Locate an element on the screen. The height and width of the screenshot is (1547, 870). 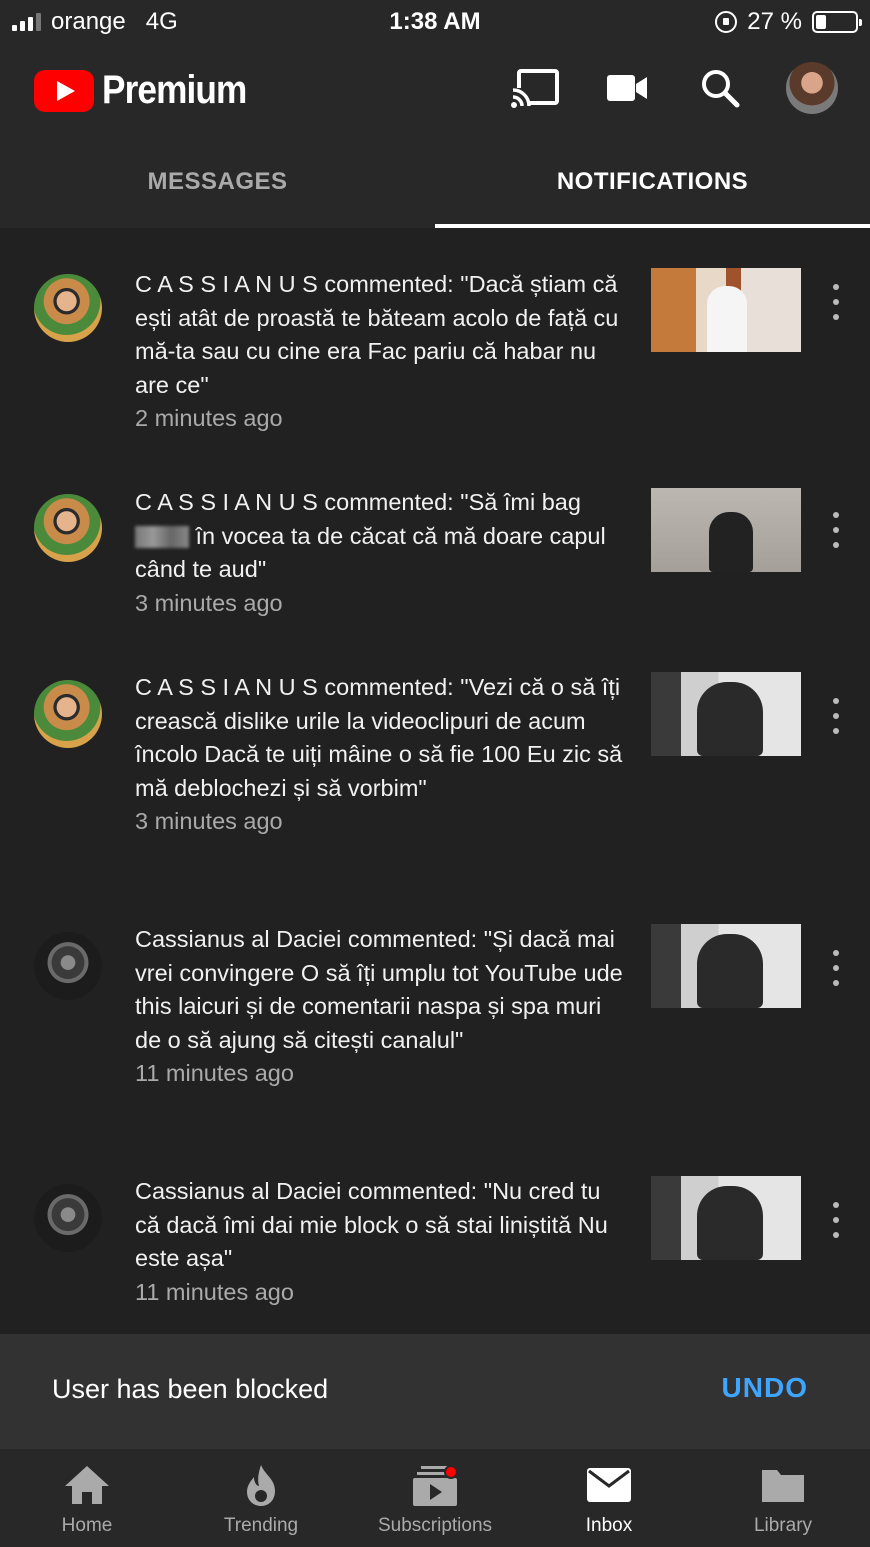
nav-trending: Trending is located at coordinates (261, 1498).